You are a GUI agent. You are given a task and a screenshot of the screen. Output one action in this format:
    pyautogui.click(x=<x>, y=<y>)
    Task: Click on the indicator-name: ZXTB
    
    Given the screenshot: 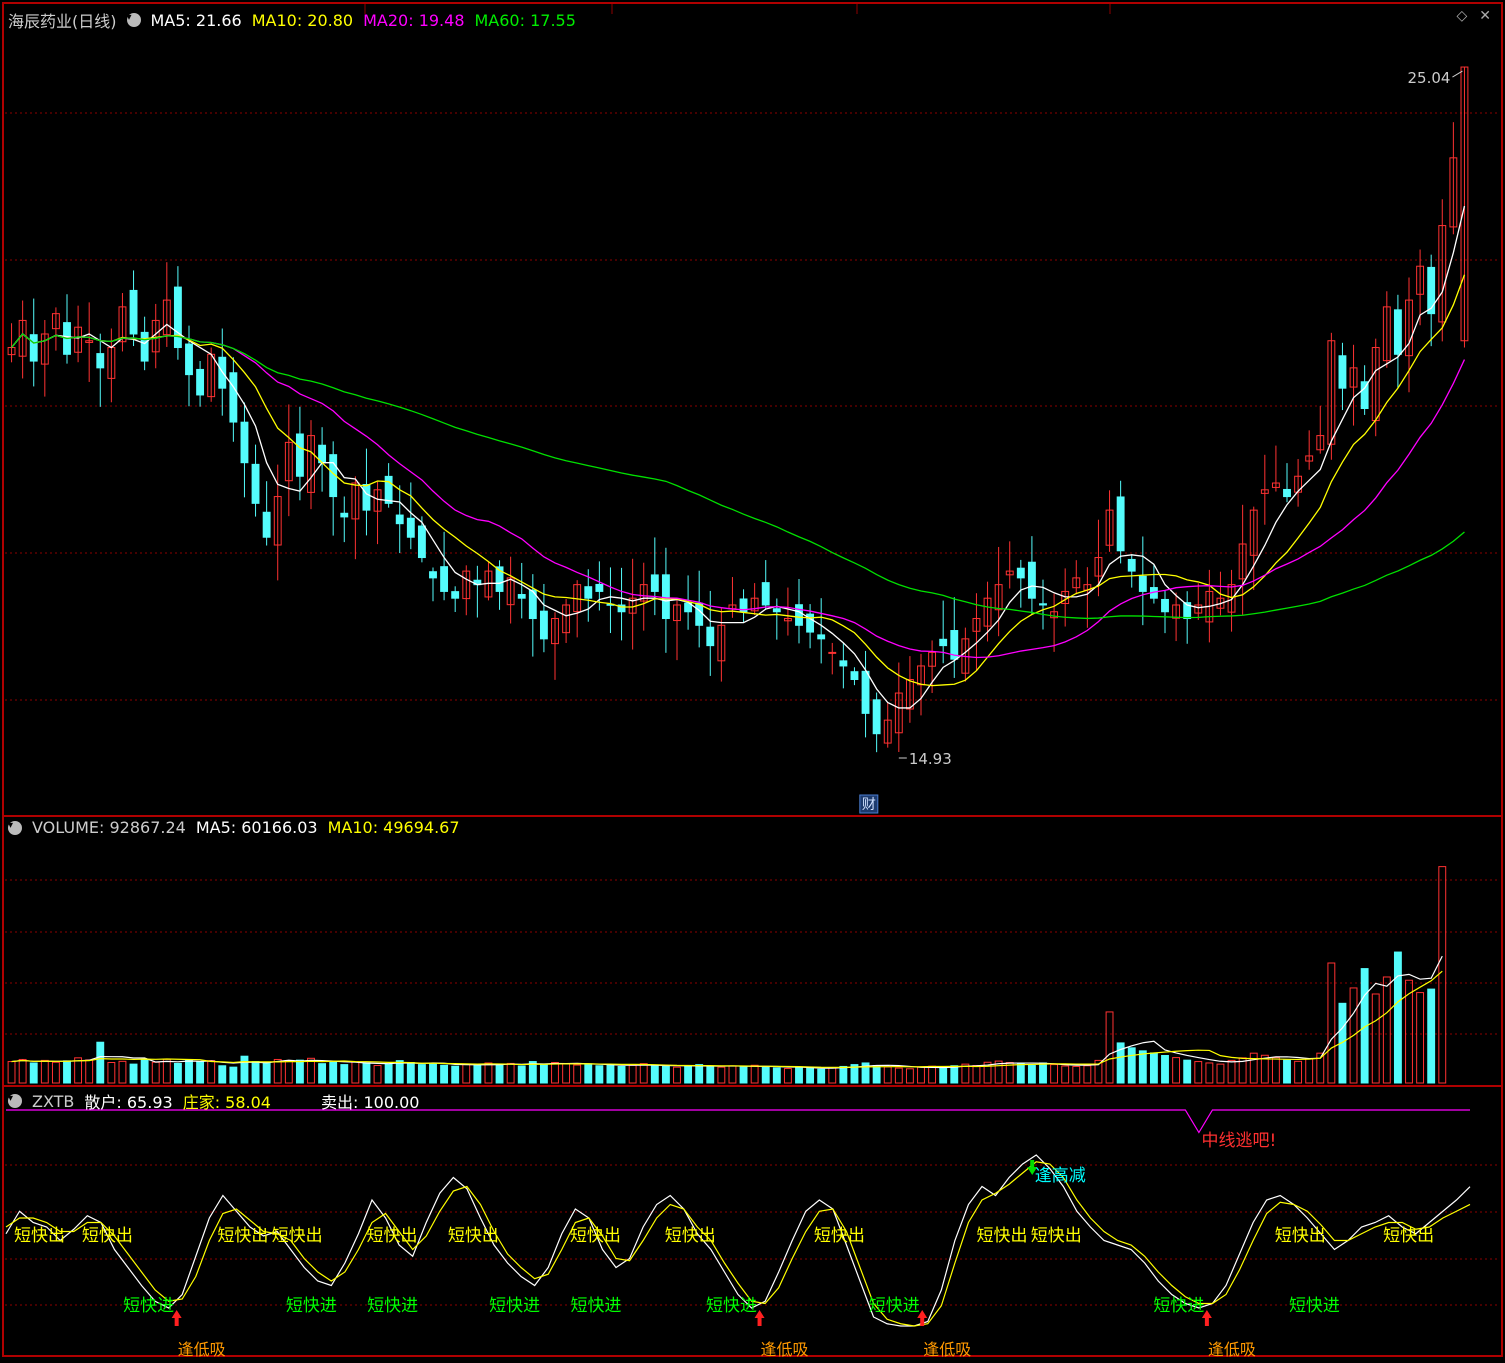 What is the action you would take?
    pyautogui.click(x=53, y=1101)
    